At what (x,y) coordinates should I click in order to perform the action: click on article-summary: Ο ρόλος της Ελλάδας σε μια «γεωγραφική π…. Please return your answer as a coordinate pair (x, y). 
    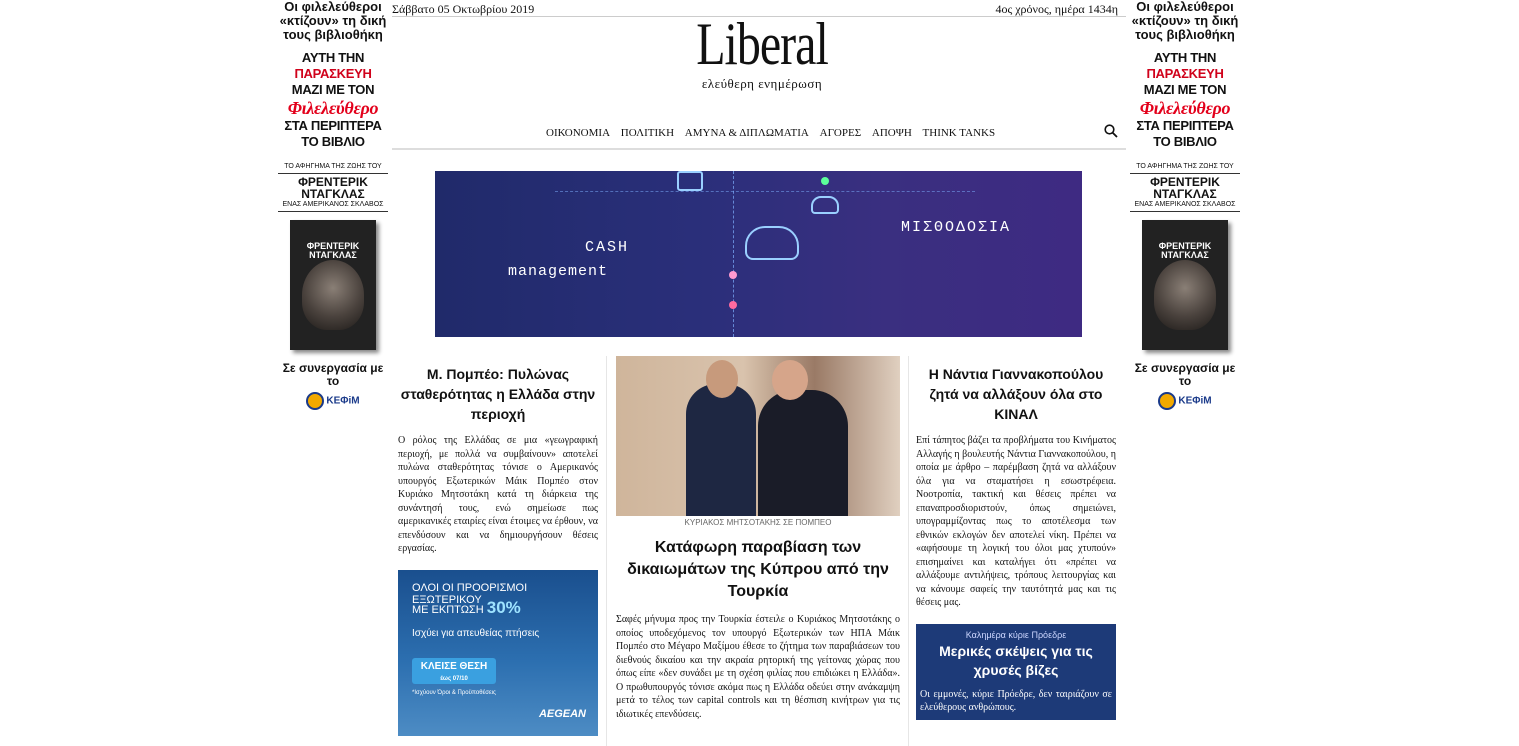
    Looking at the image, I should click on (498, 494).